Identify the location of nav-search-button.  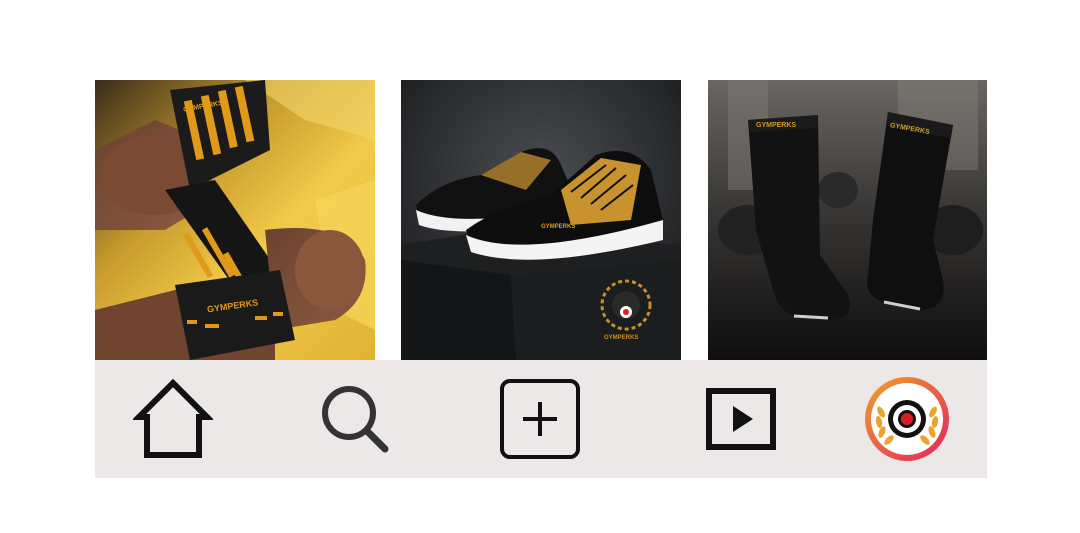
(355, 419).